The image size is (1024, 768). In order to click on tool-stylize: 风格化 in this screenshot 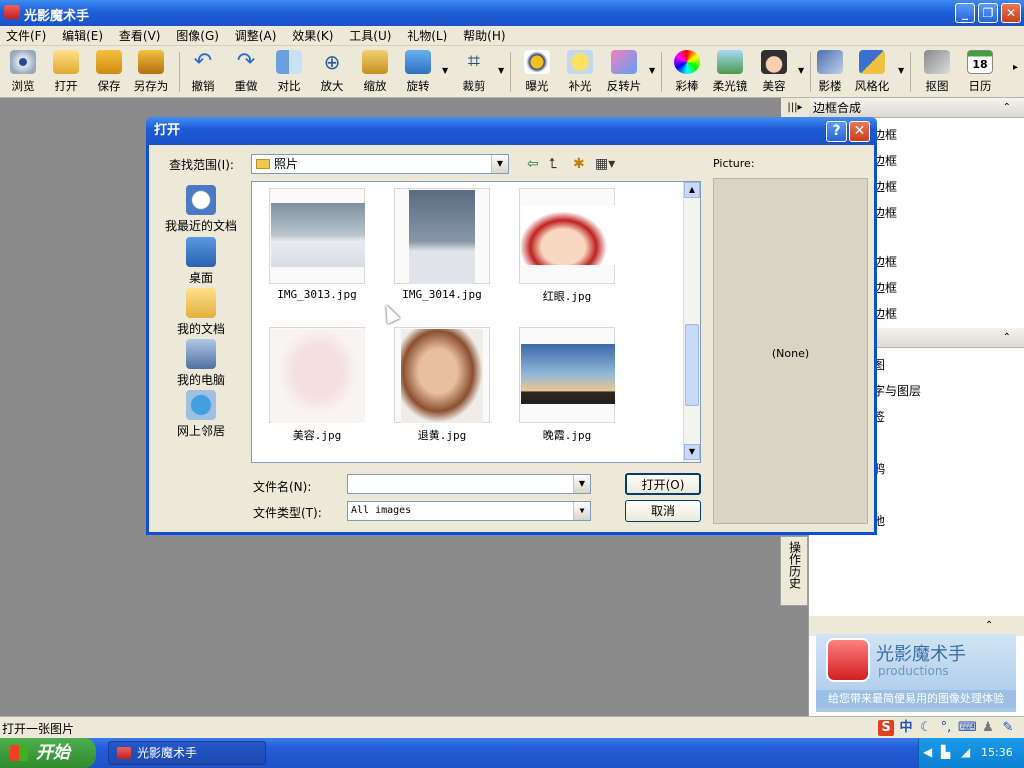, I will do `click(872, 73)`.